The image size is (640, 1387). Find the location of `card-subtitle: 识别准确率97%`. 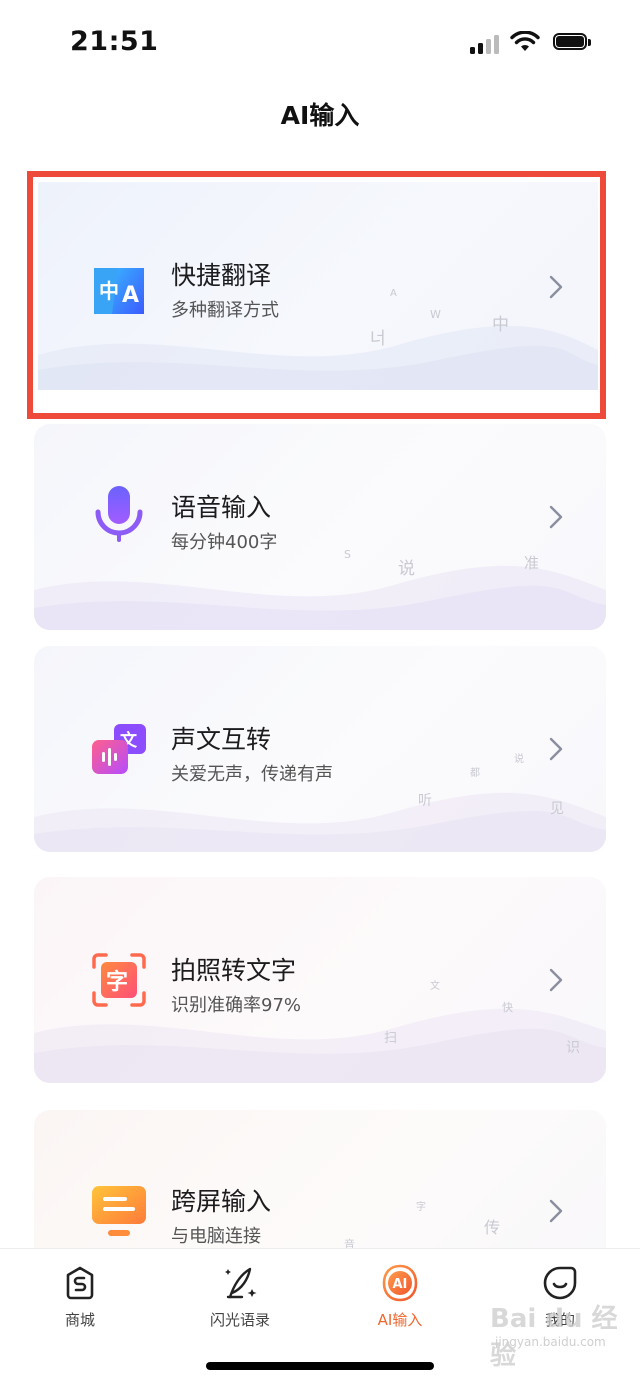

card-subtitle: 识别准确率97% is located at coordinates (236, 1005).